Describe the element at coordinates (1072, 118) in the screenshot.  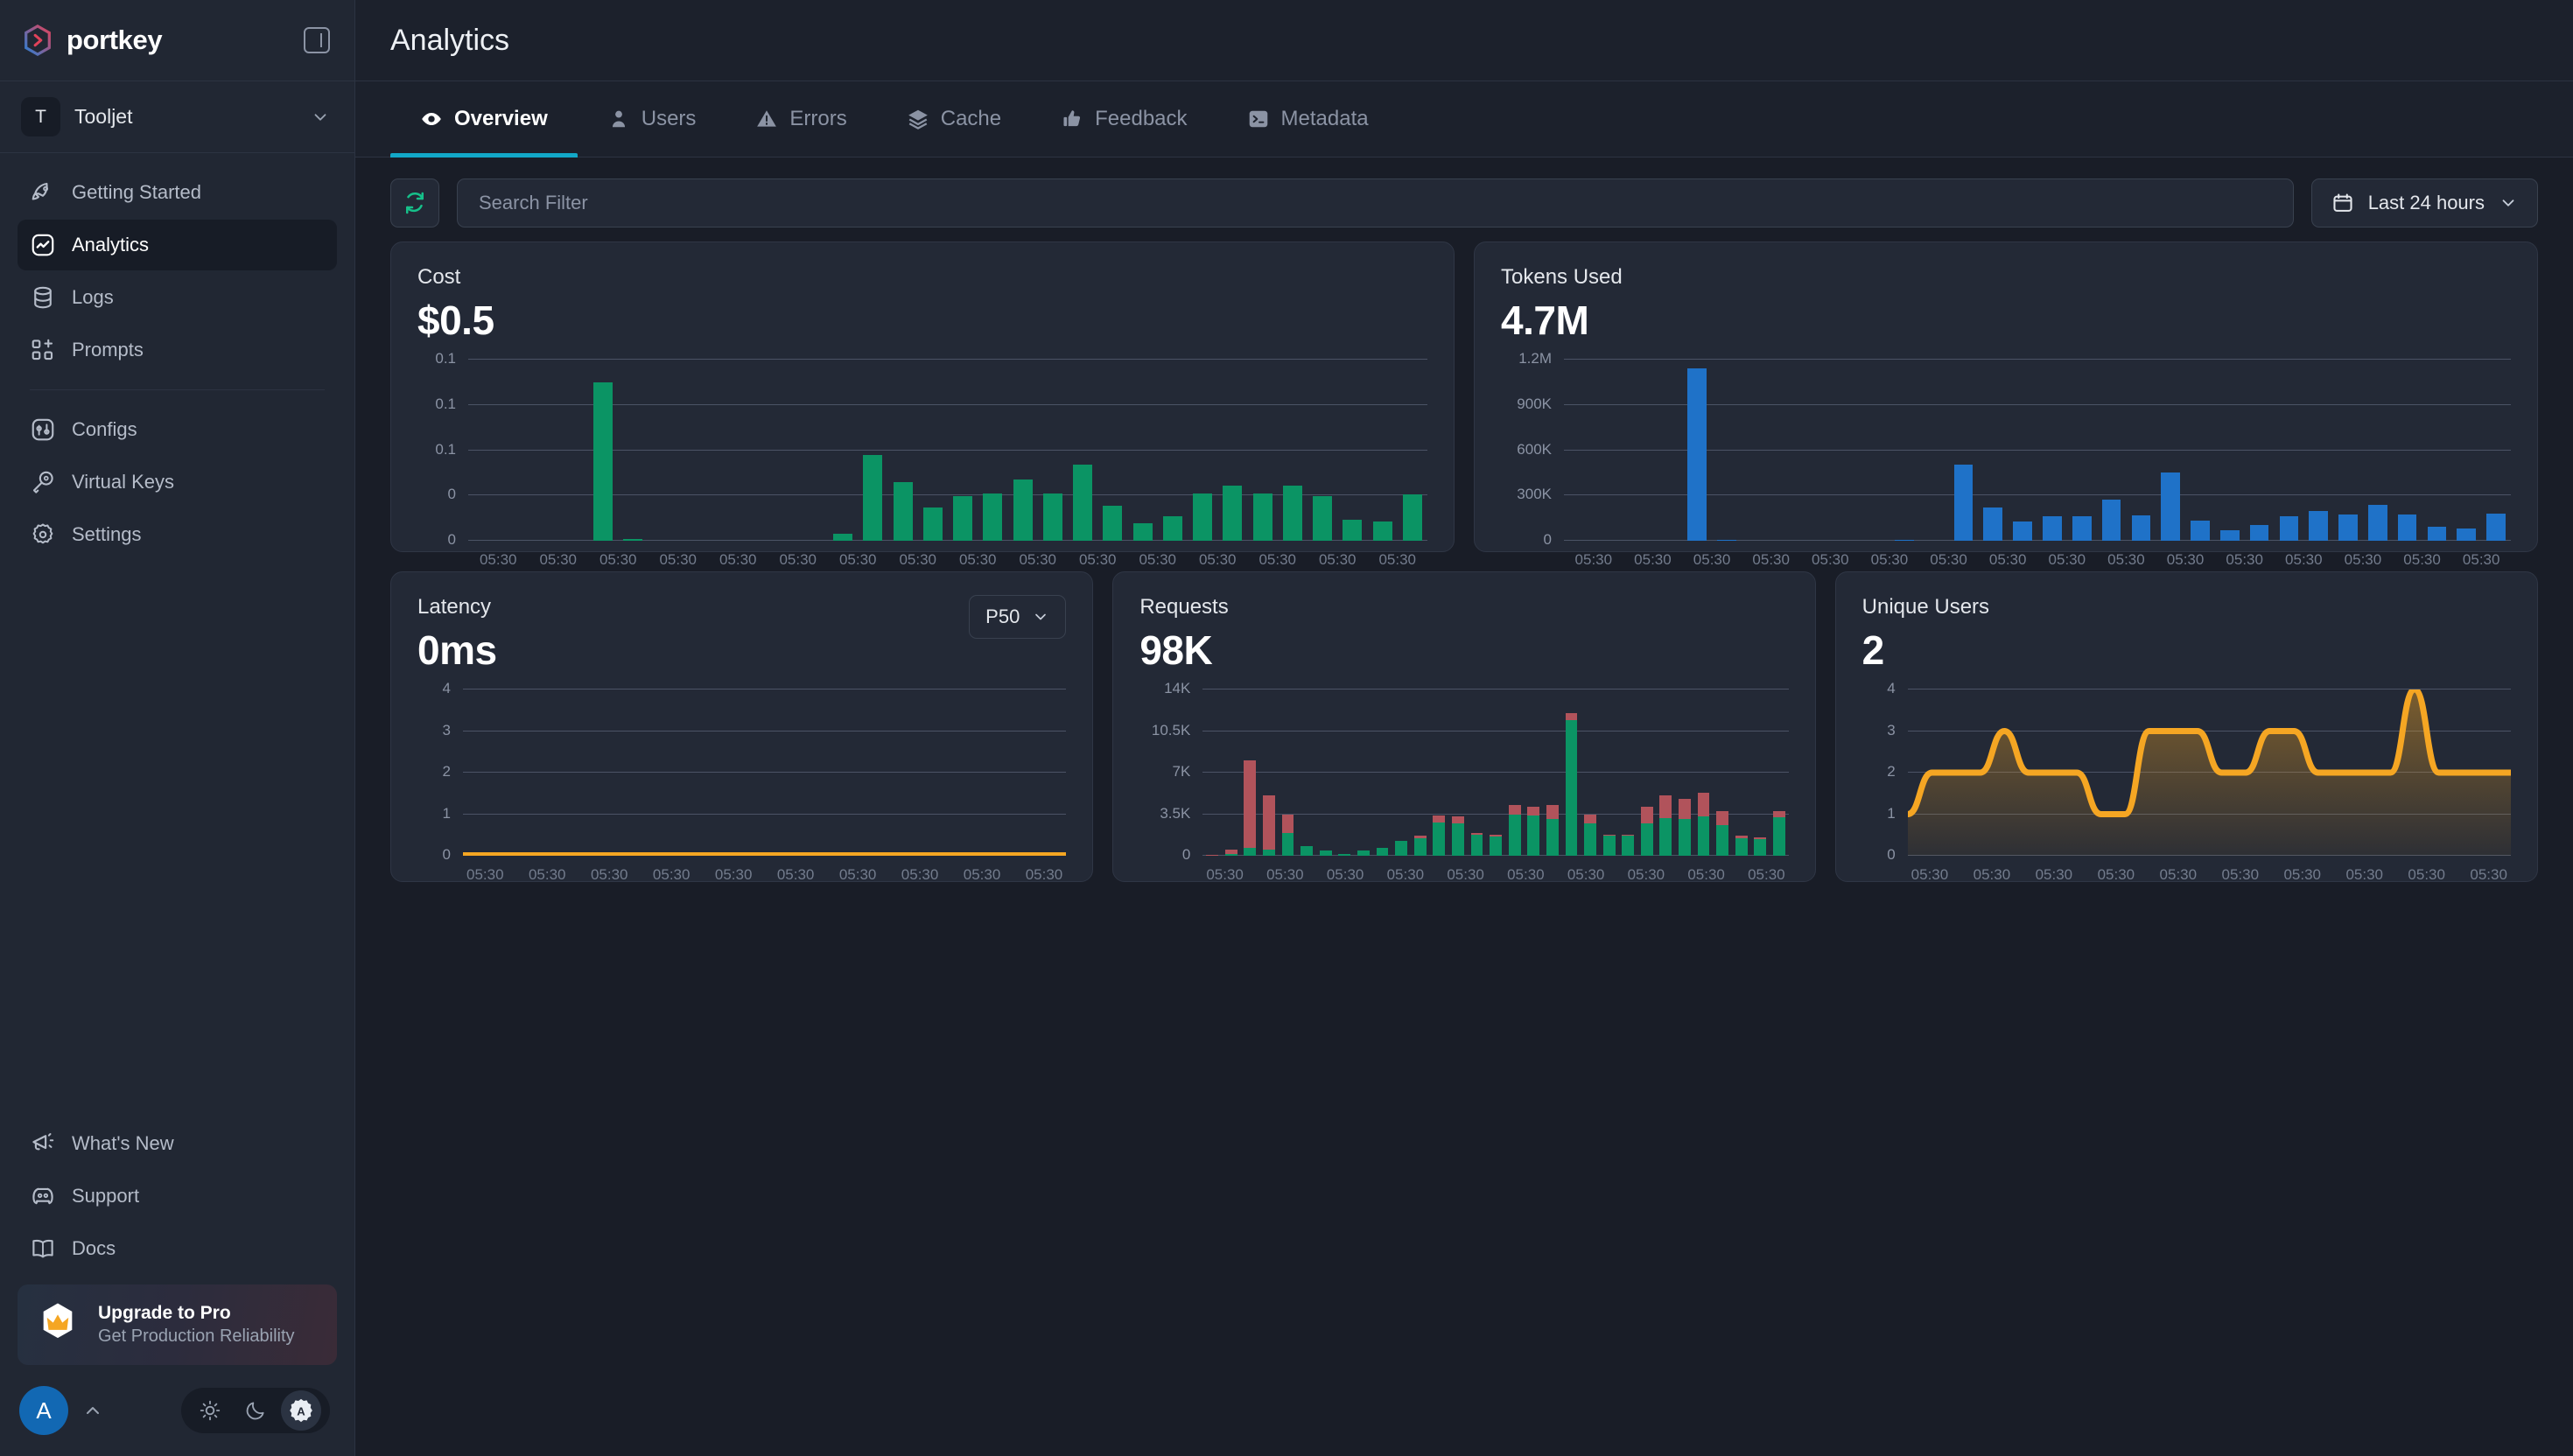
I see `thumbs-up-icon` at that location.